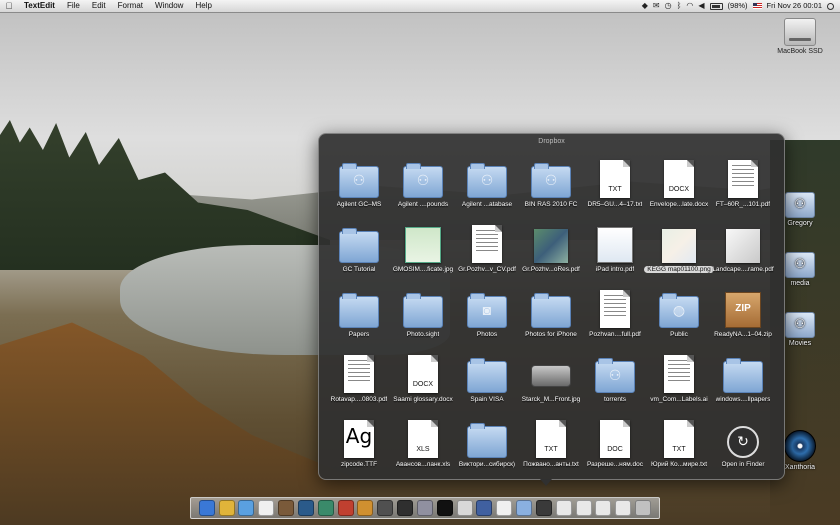  Describe the element at coordinates (423, 184) in the screenshot. I see `stack-item: ⚇ Agilent ....pounds` at that location.